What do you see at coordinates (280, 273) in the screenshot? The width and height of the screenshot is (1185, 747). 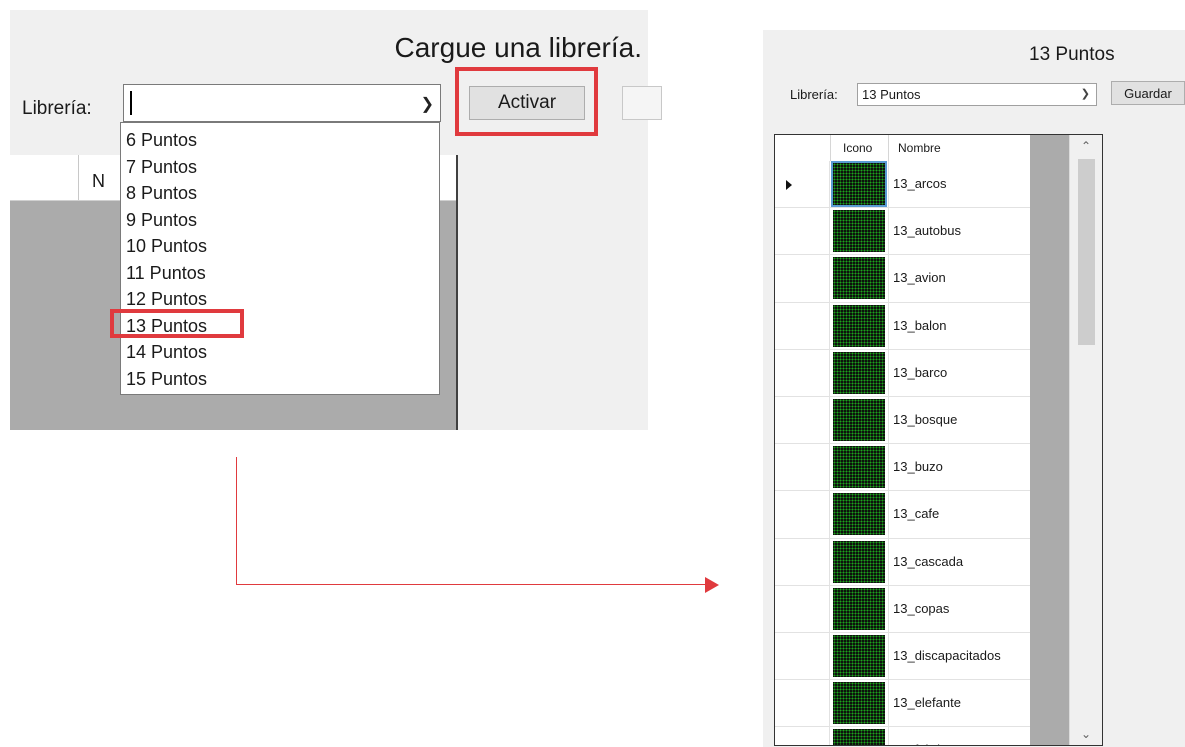 I see `dropdown-option: 11 Puntos` at bounding box center [280, 273].